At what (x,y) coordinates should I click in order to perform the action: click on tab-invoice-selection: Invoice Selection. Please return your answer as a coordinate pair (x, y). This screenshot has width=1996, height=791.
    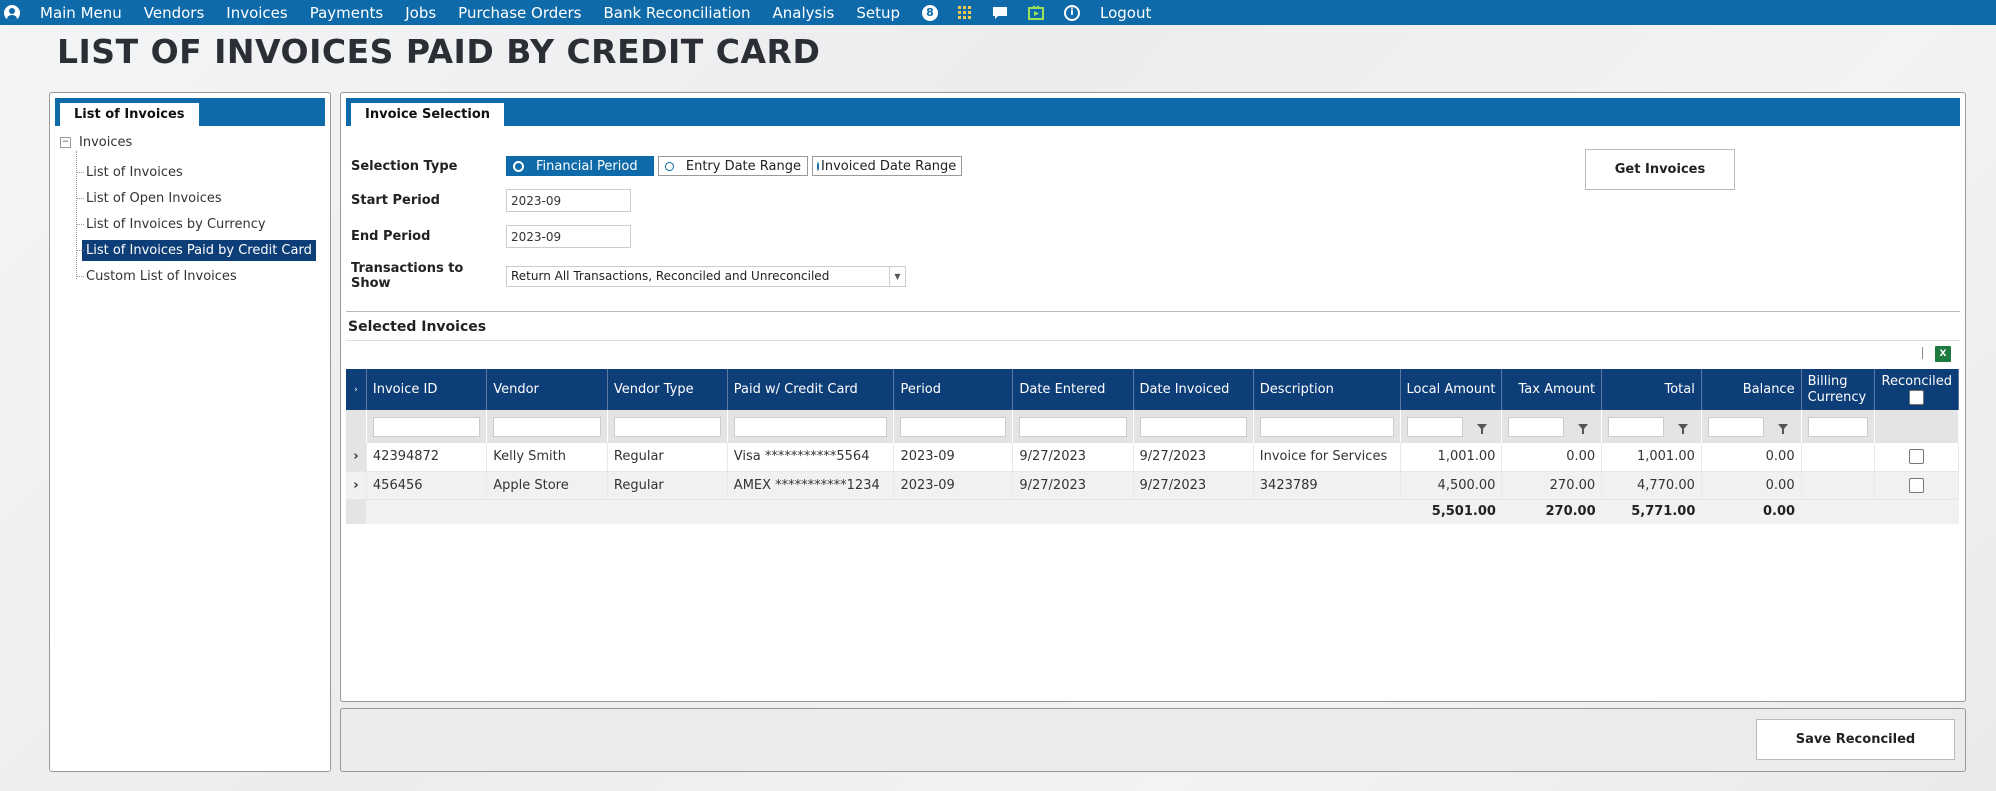
    Looking at the image, I should click on (428, 114).